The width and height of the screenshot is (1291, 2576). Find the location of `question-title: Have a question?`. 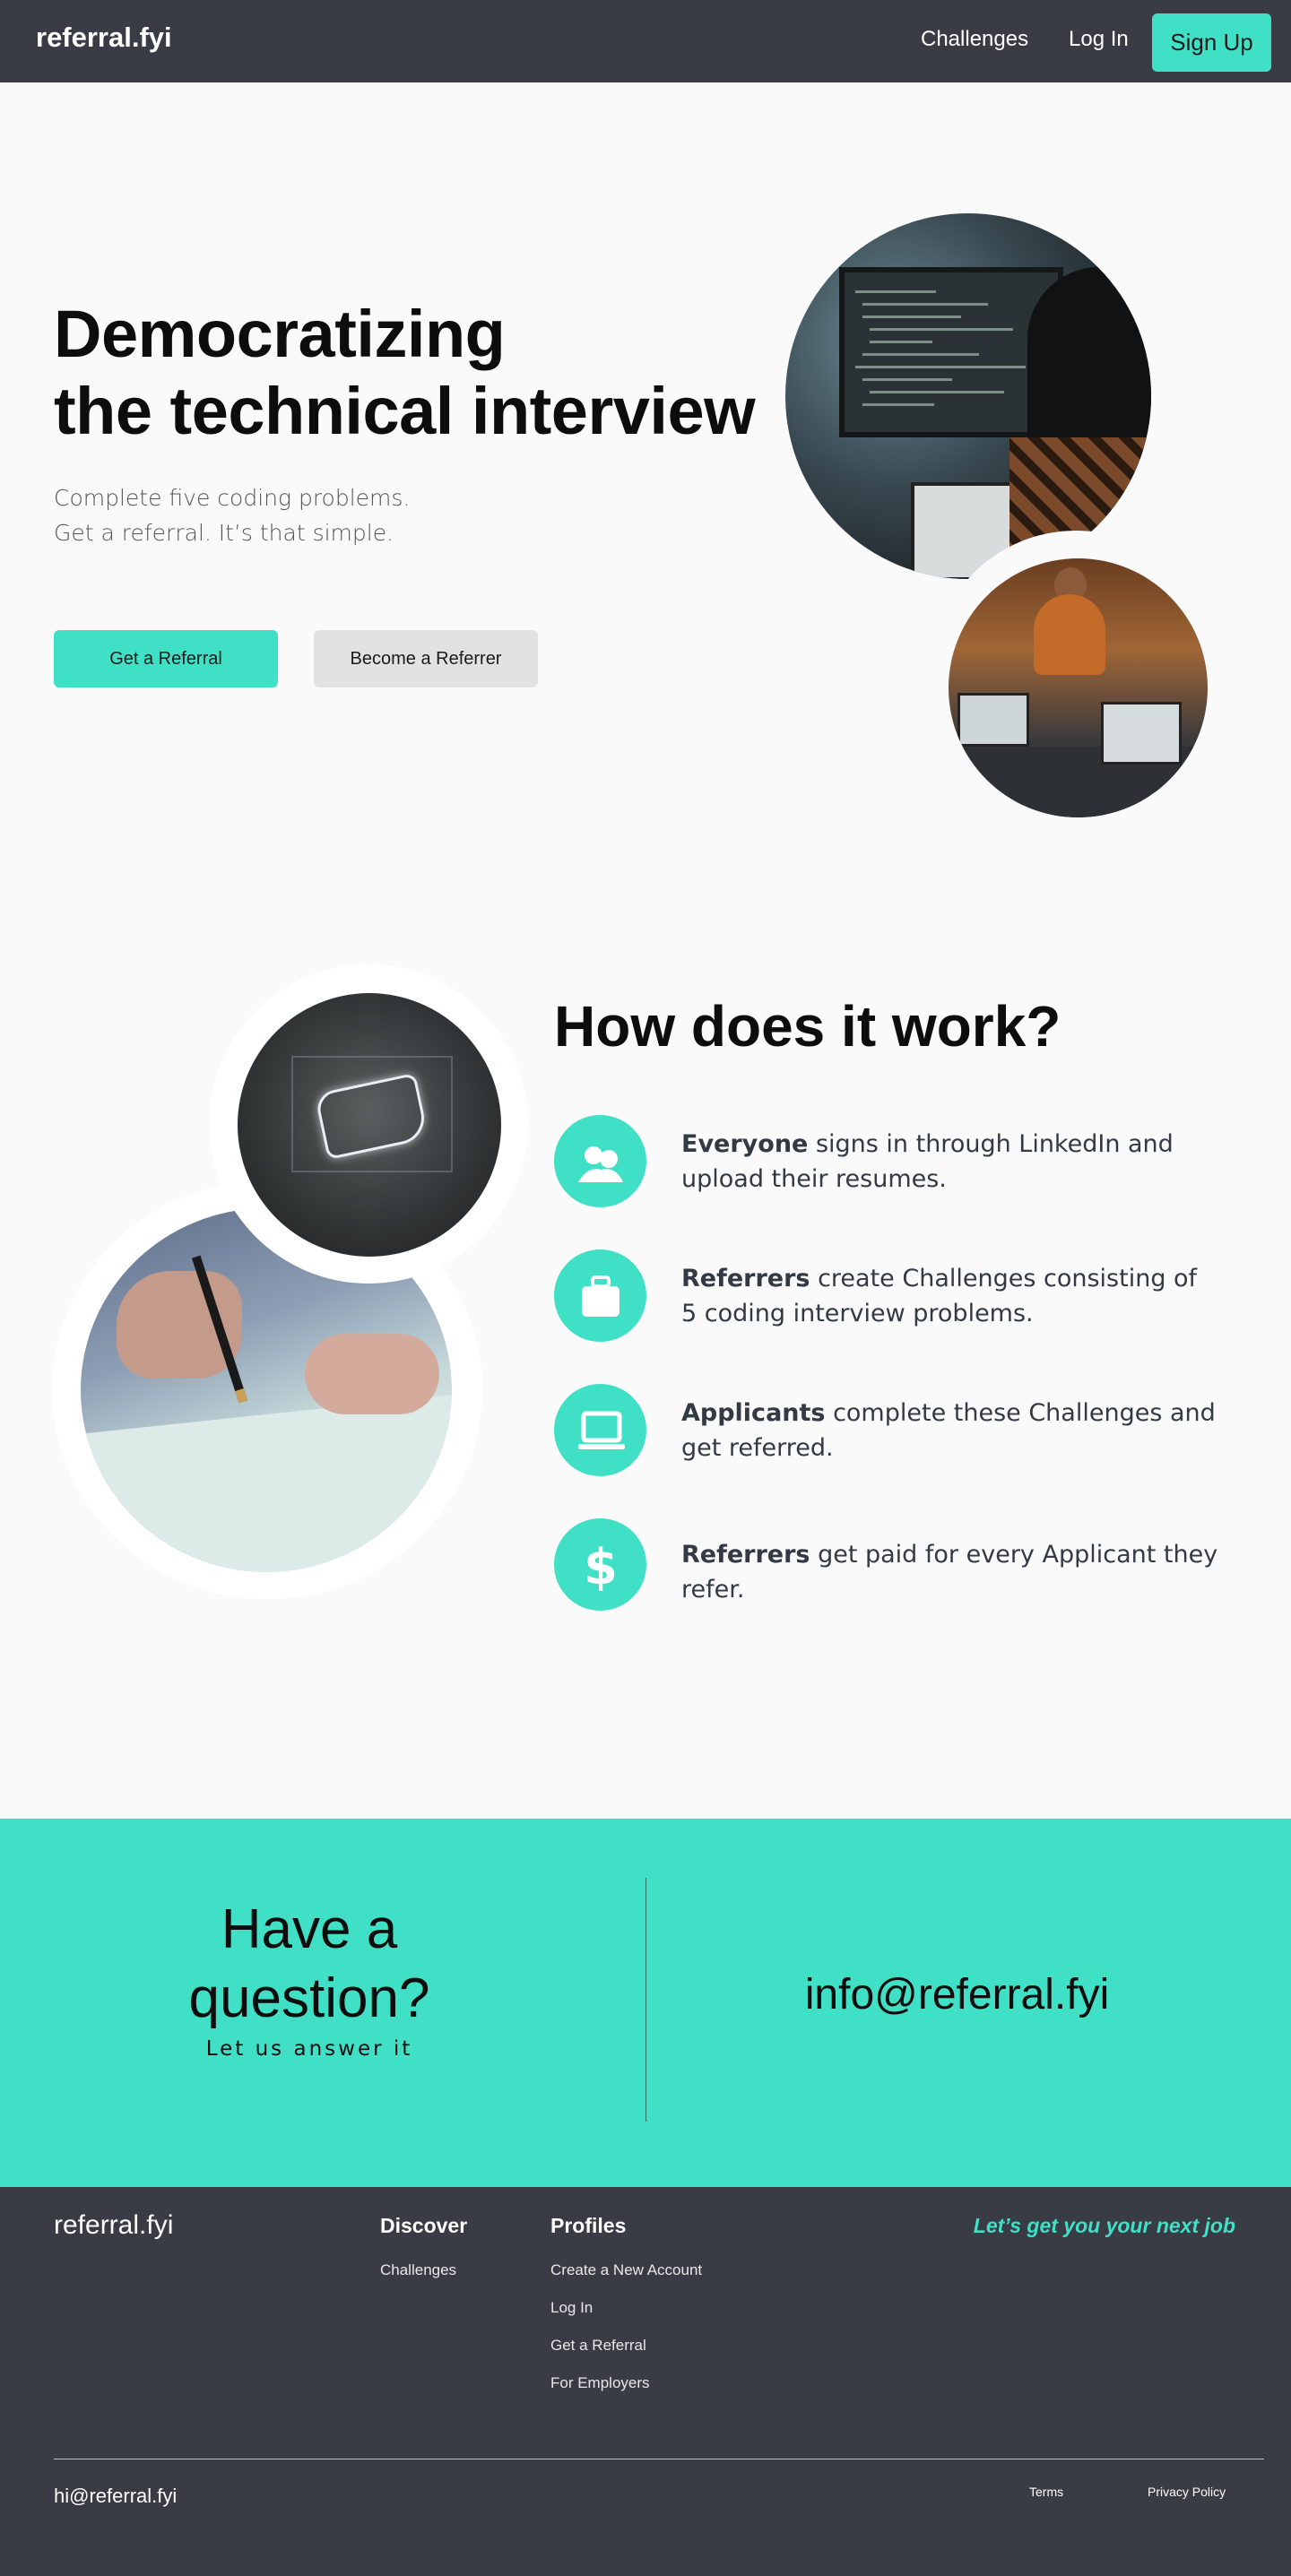

question-title: Have a question? is located at coordinates (309, 1964).